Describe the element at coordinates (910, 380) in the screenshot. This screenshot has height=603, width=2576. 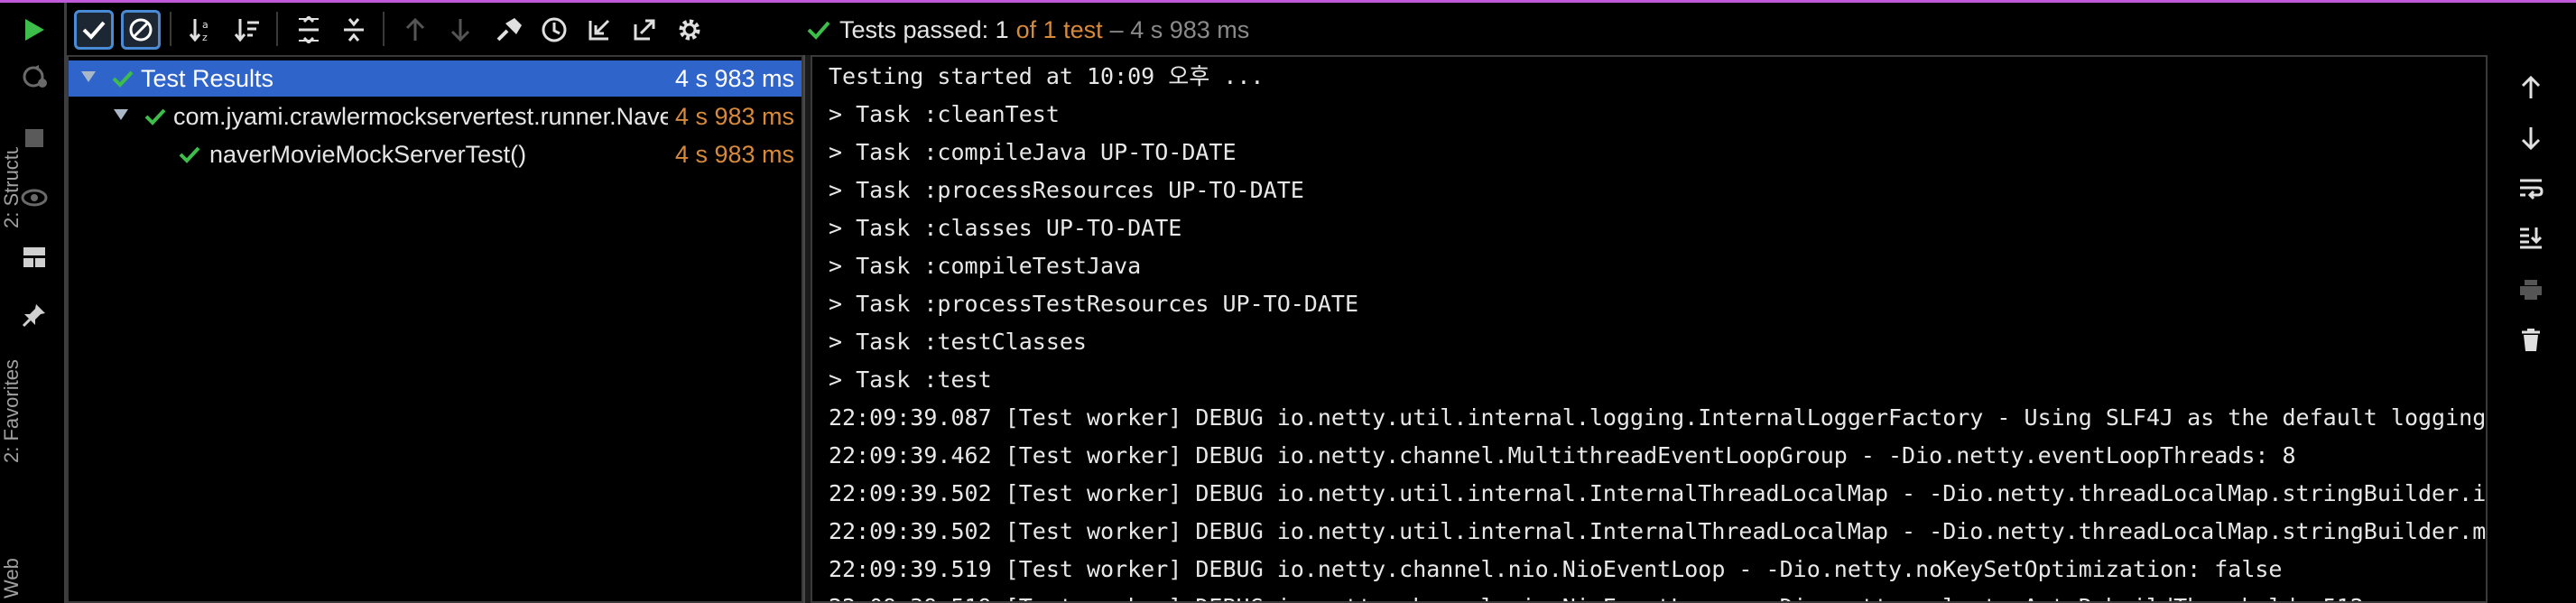
I see `console-line: > Task :test` at that location.